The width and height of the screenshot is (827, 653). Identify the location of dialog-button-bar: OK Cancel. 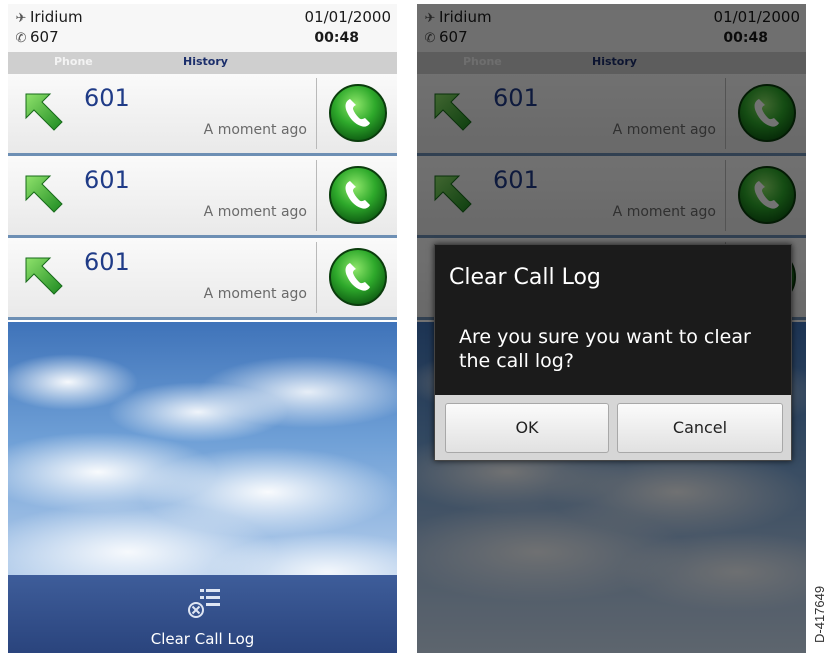
(613, 427).